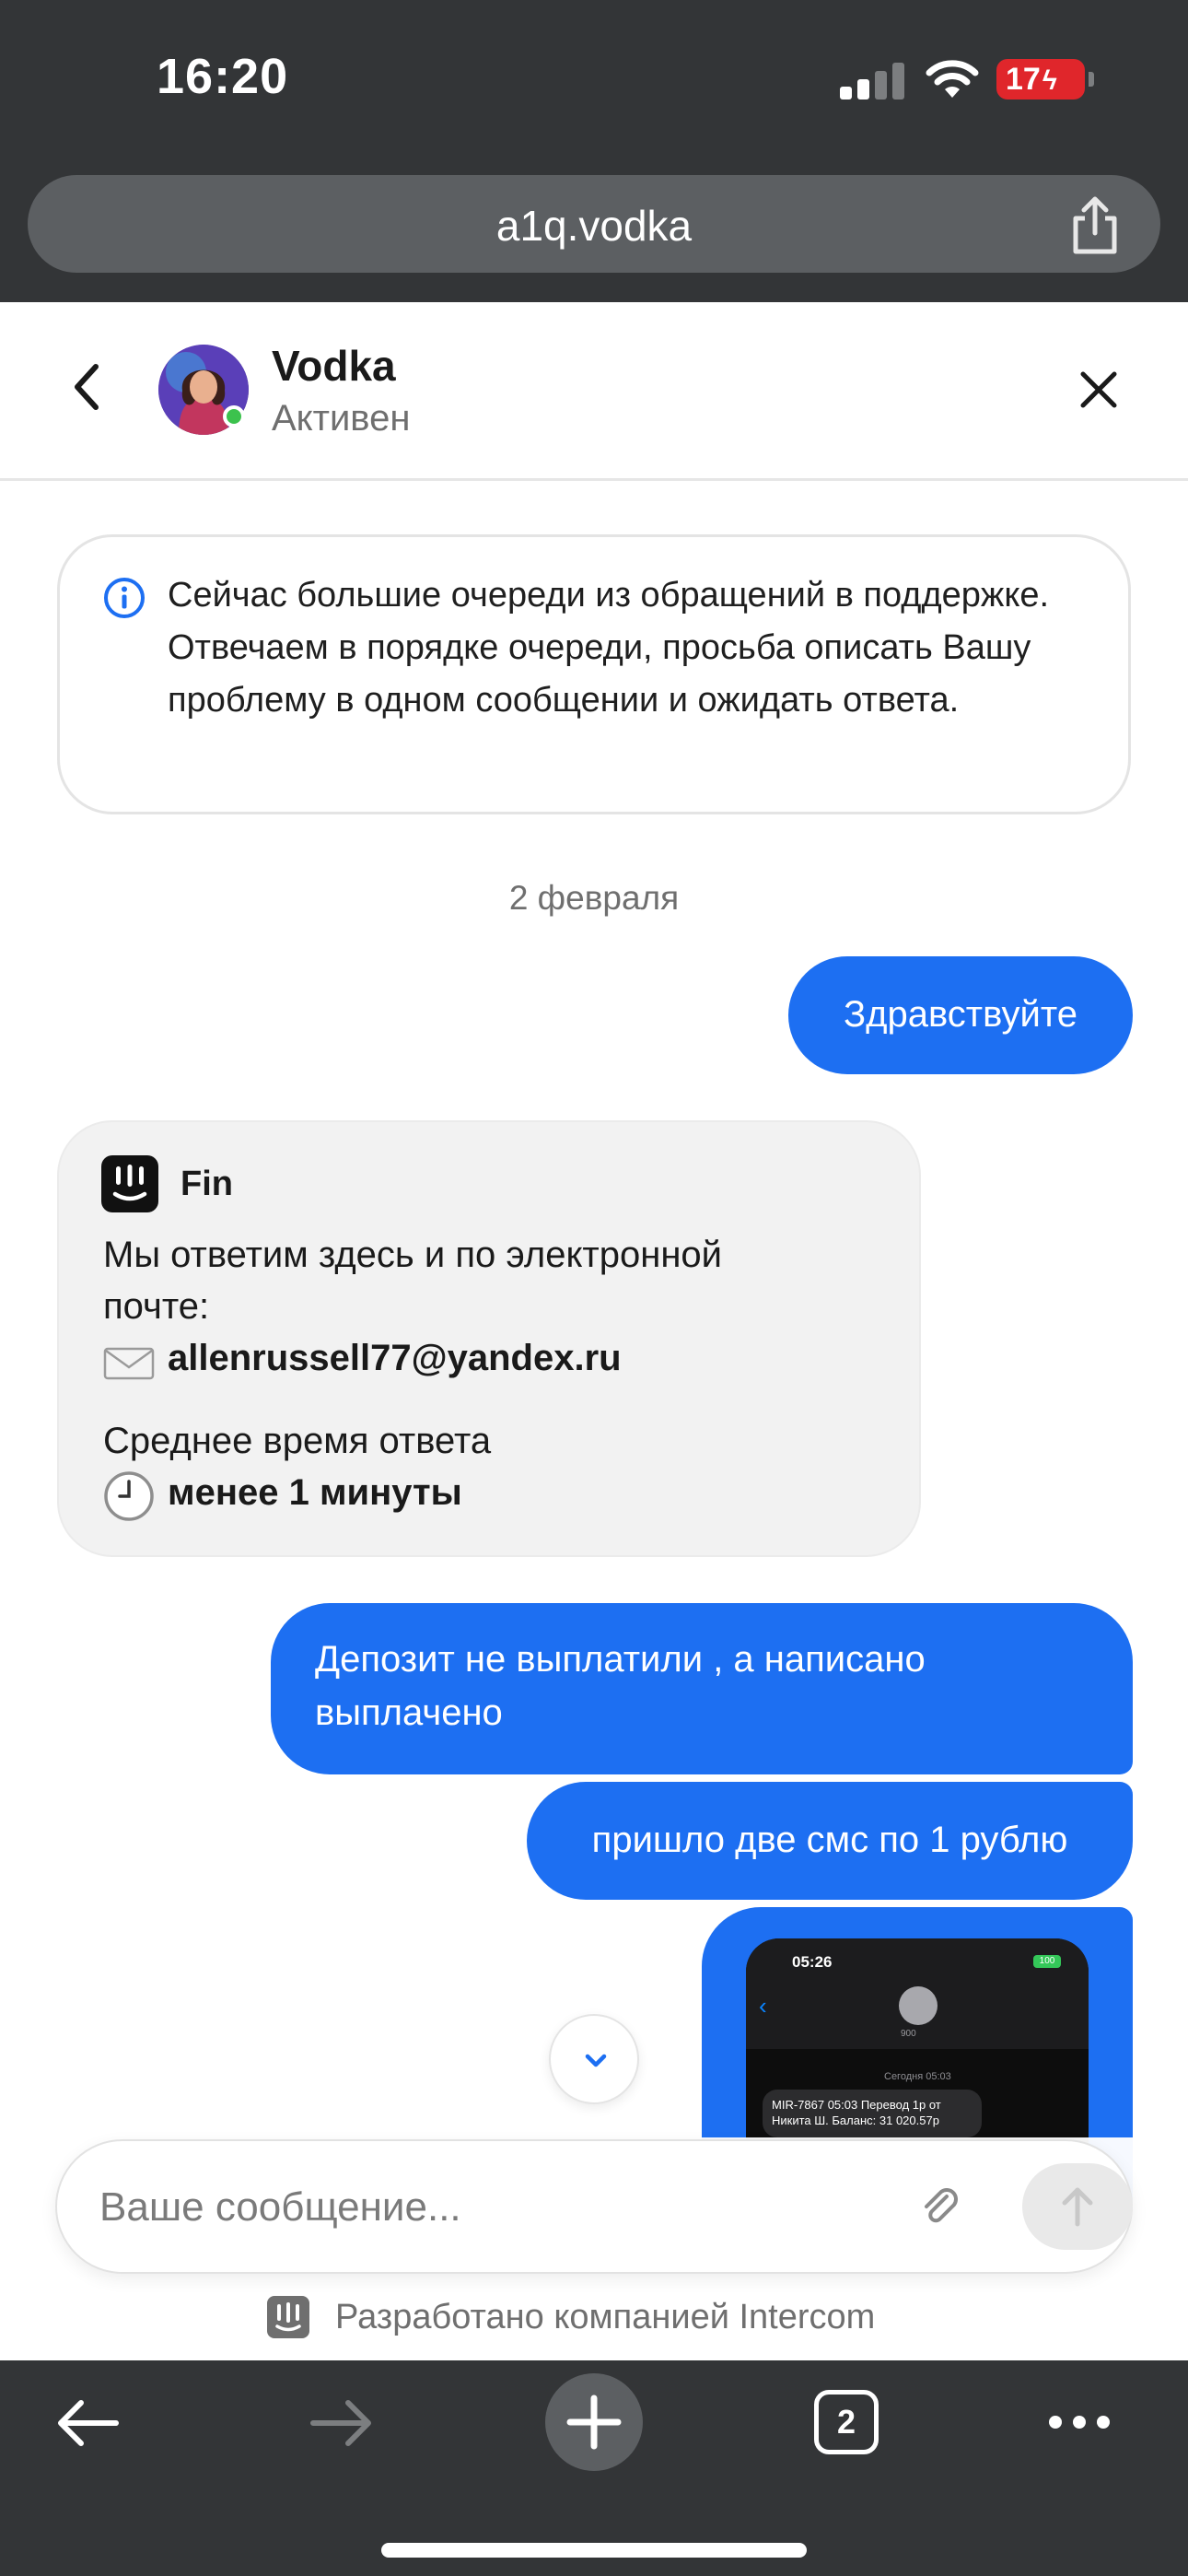 This screenshot has height=2576, width=1188. Describe the element at coordinates (124, 598) in the screenshot. I see `info-icon` at that location.